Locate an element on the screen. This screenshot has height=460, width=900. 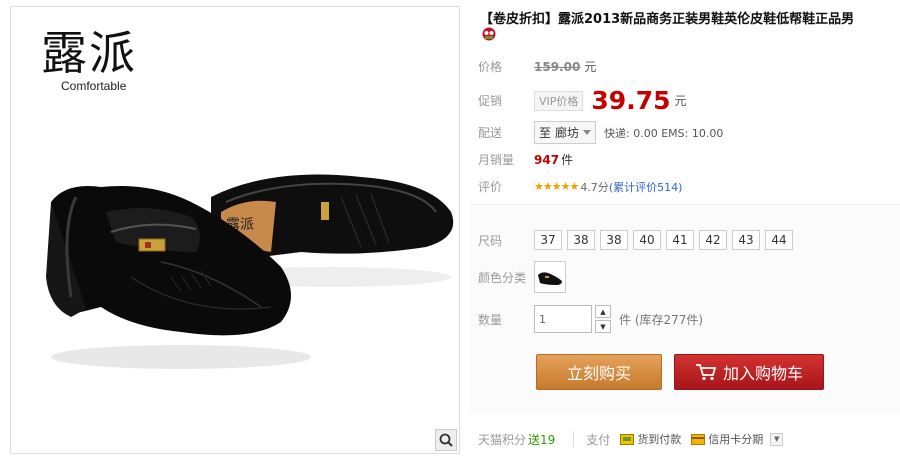
promo-price: 39.75 is located at coordinates (631, 100).